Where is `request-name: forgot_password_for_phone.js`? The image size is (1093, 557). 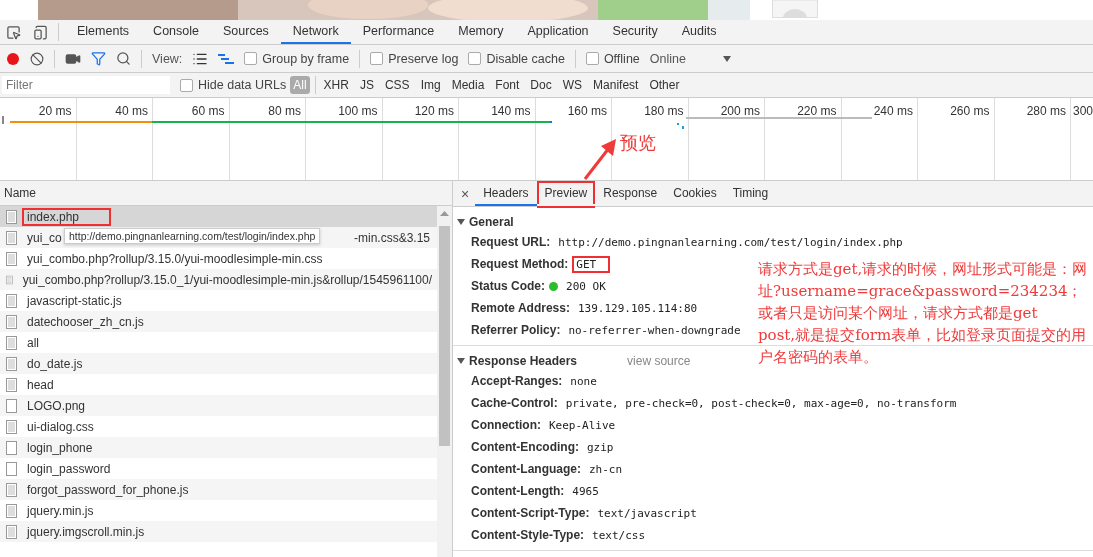 request-name: forgot_password_for_phone.js is located at coordinates (108, 490).